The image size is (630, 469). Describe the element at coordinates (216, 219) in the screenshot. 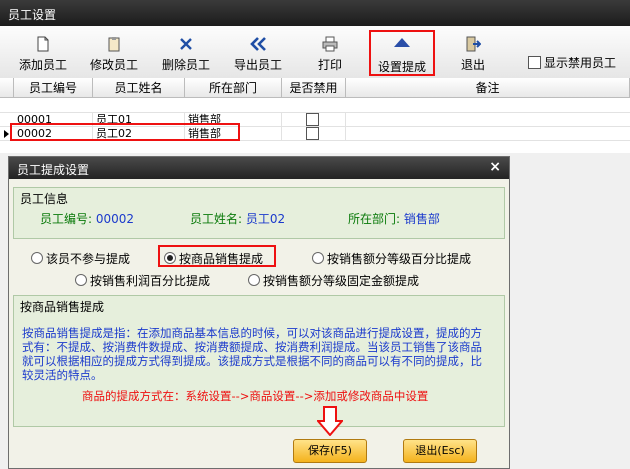

I see `emp-name-label: 员工姓名:` at that location.